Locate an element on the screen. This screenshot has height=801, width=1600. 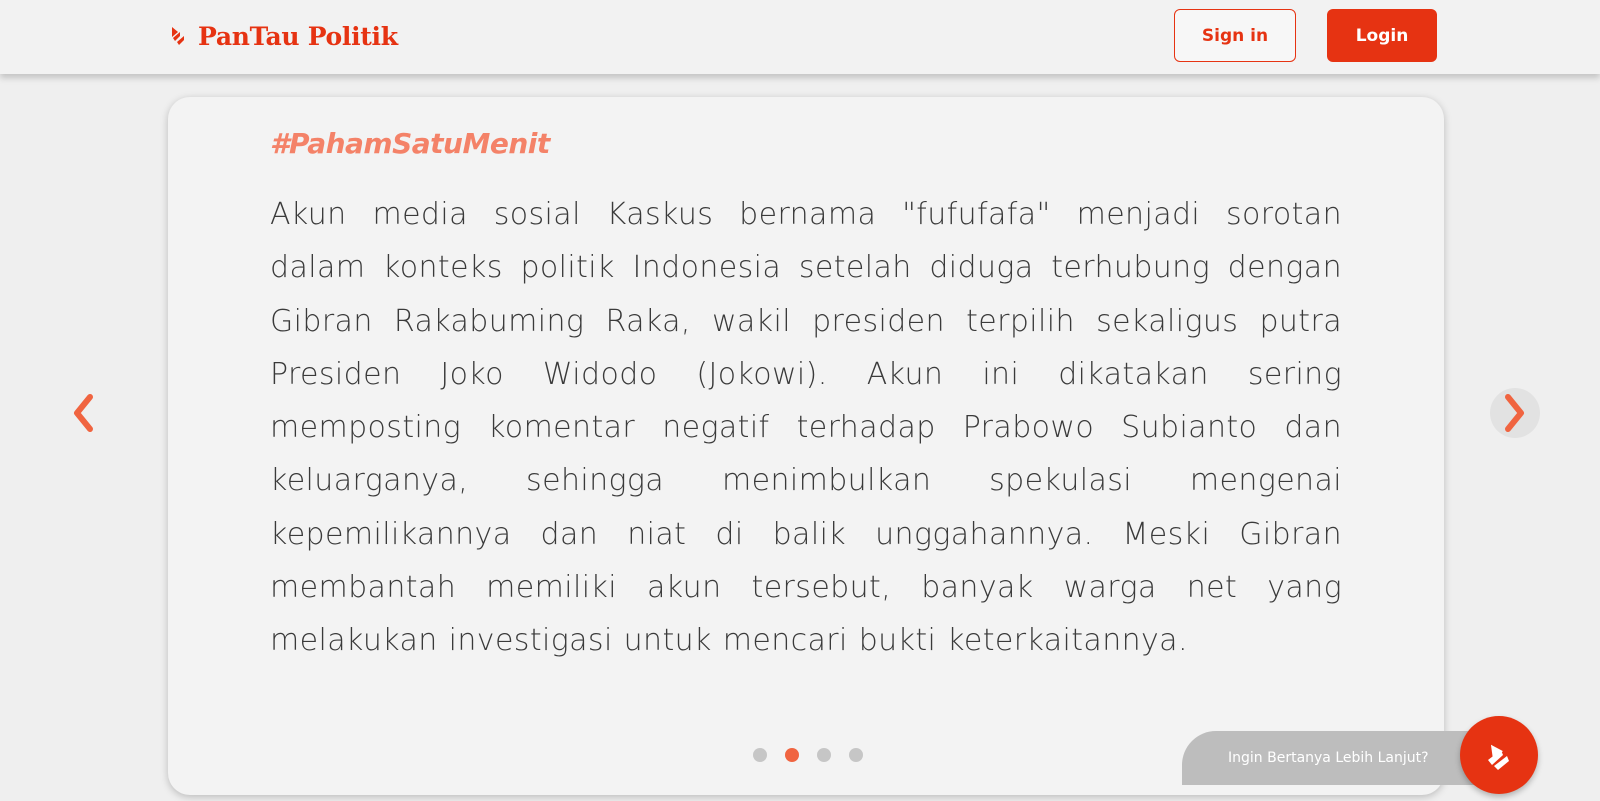
chat-prompt: Ingin Bertanya Lebih Lanjut? is located at coordinates (1337, 758).